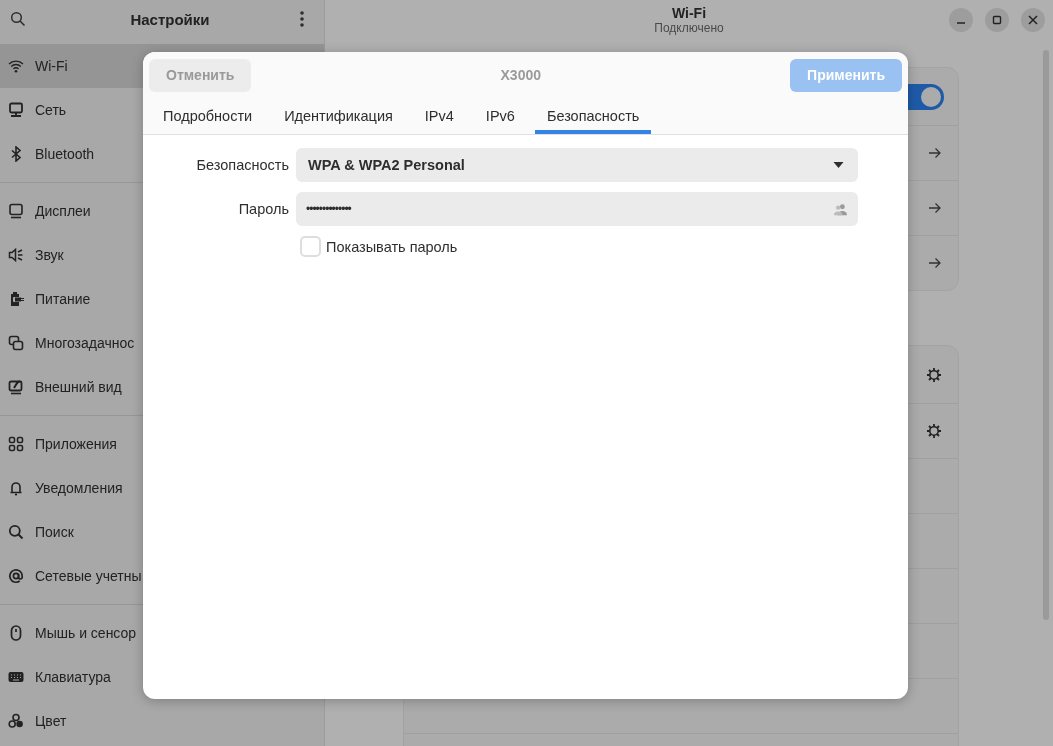  Describe the element at coordinates (242, 165) in the screenshot. I see `security-label: Безопасность` at that location.